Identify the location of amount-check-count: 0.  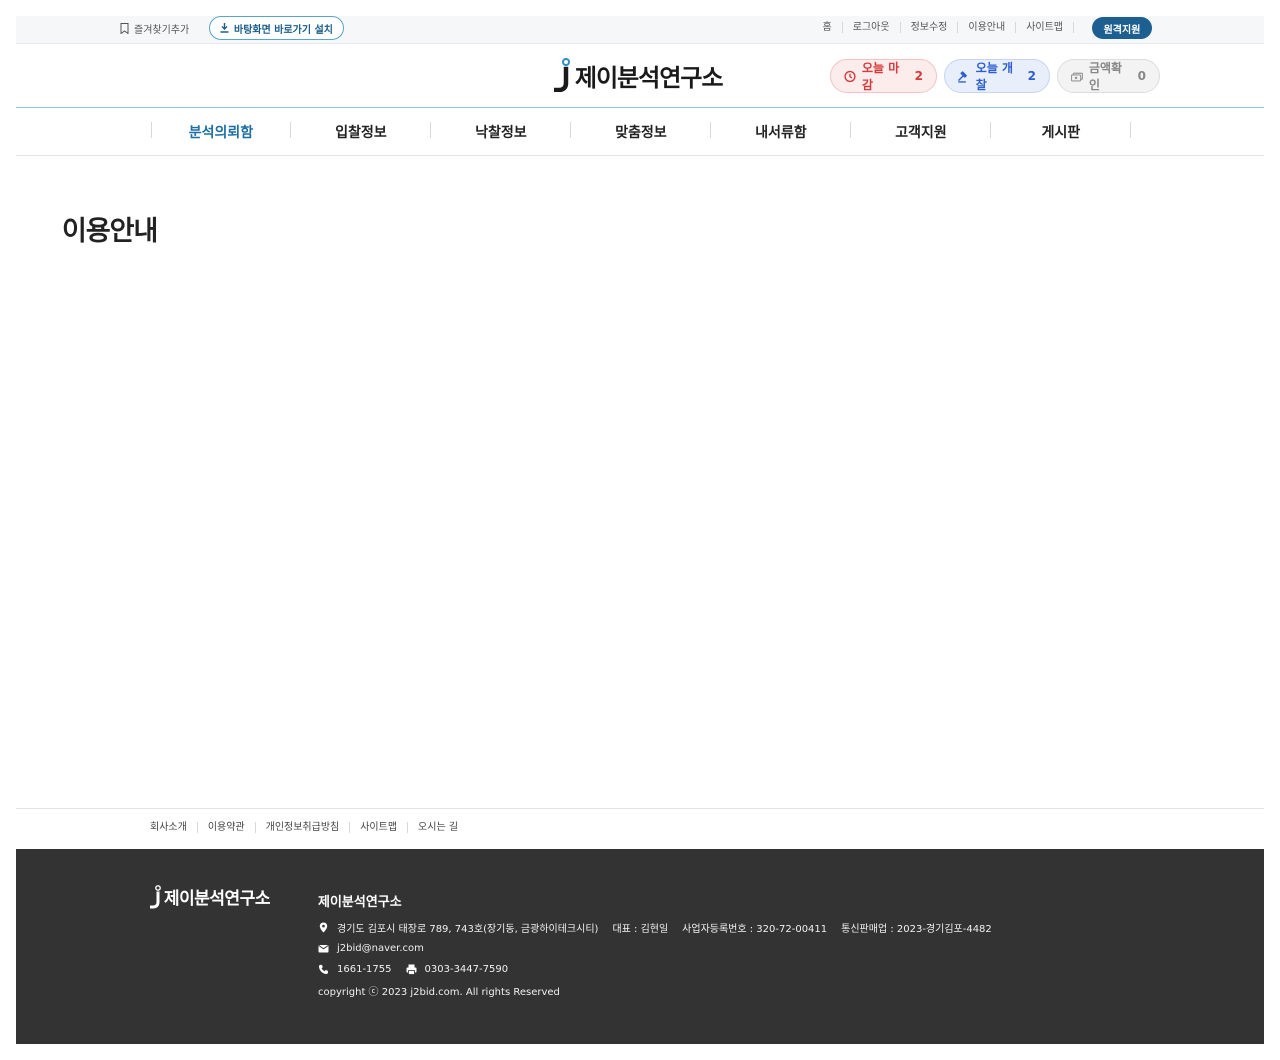
(1141, 76).